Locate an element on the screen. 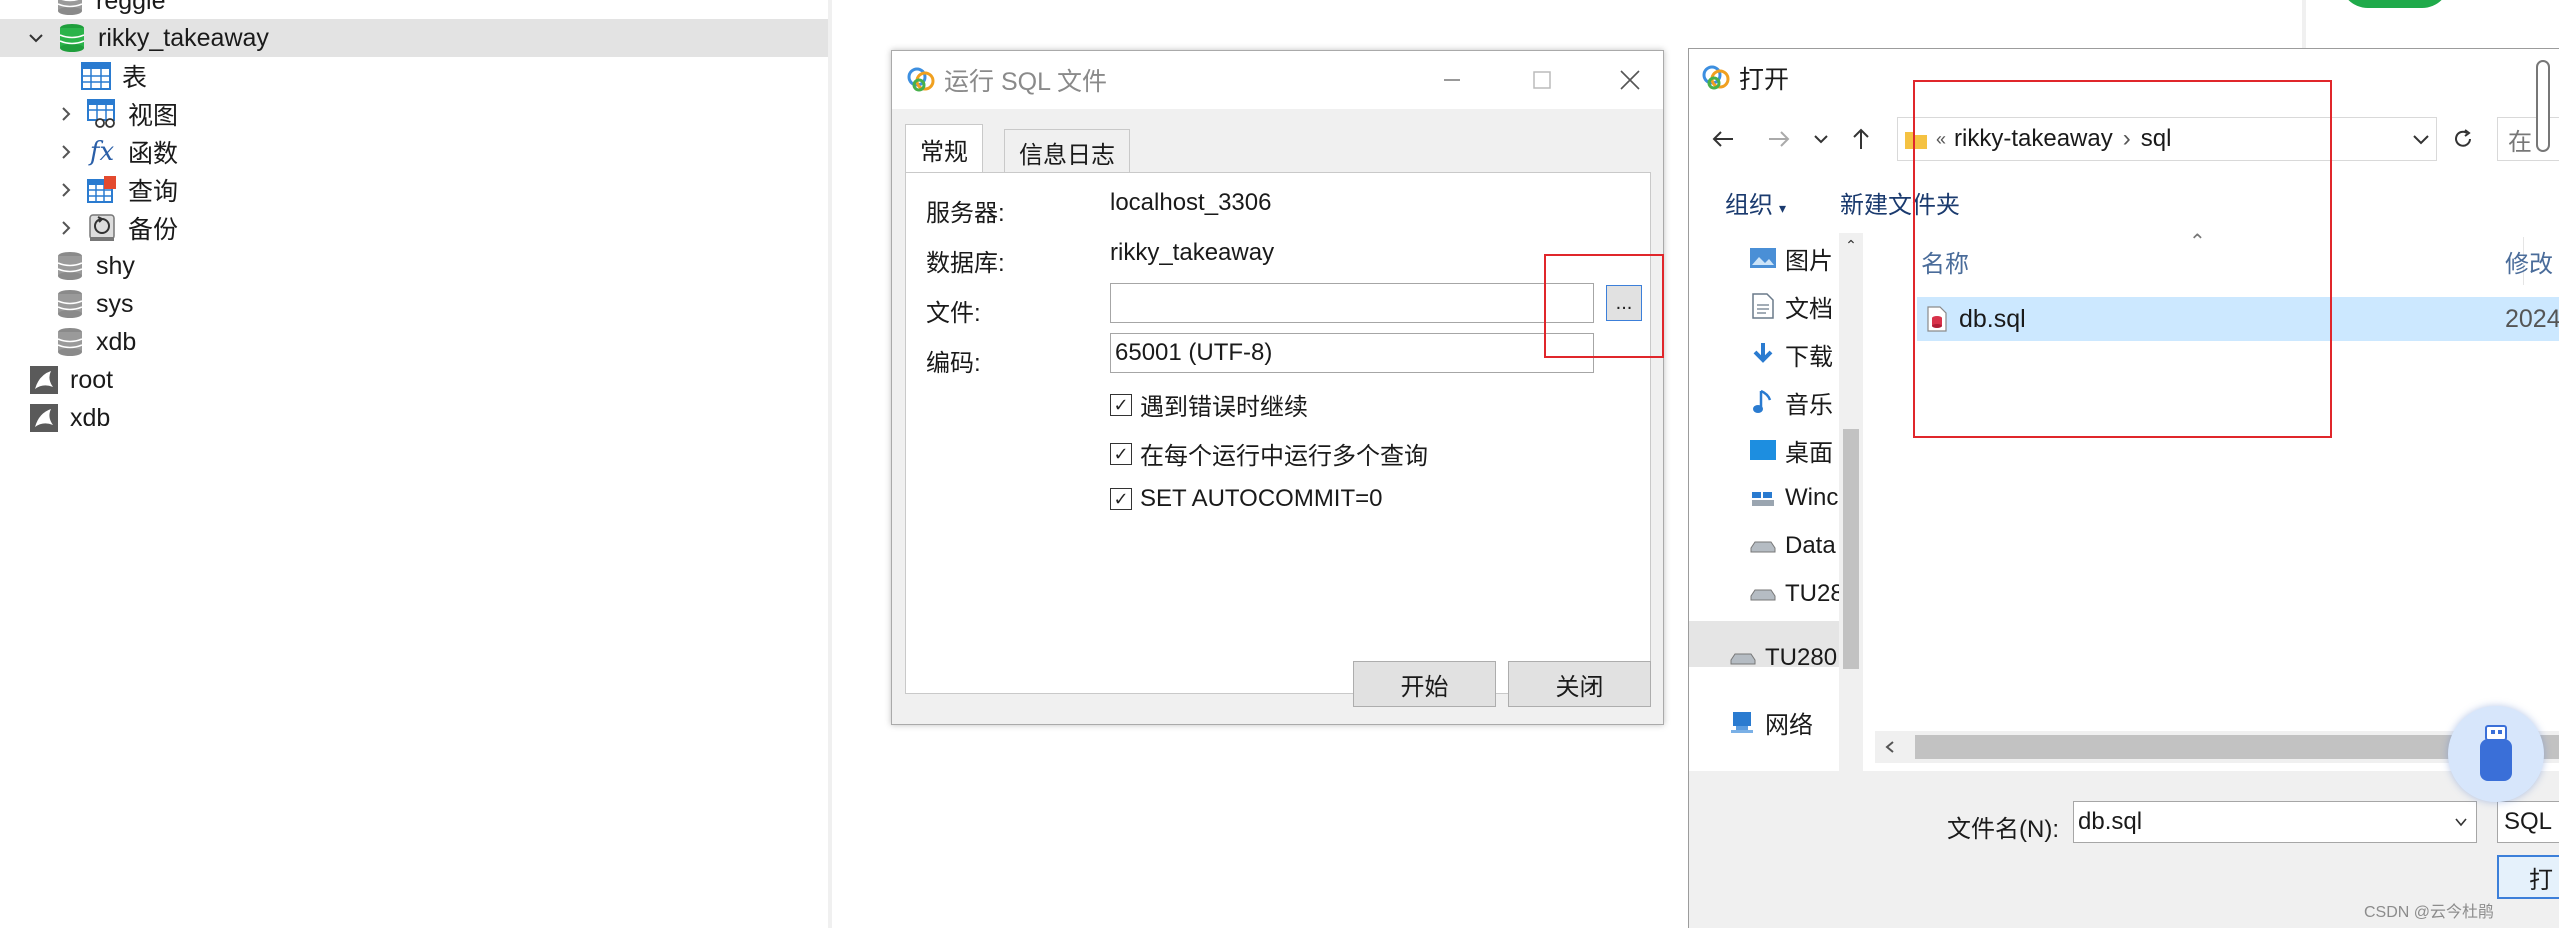  nav-item-label: 图片 is located at coordinates (1809, 261).